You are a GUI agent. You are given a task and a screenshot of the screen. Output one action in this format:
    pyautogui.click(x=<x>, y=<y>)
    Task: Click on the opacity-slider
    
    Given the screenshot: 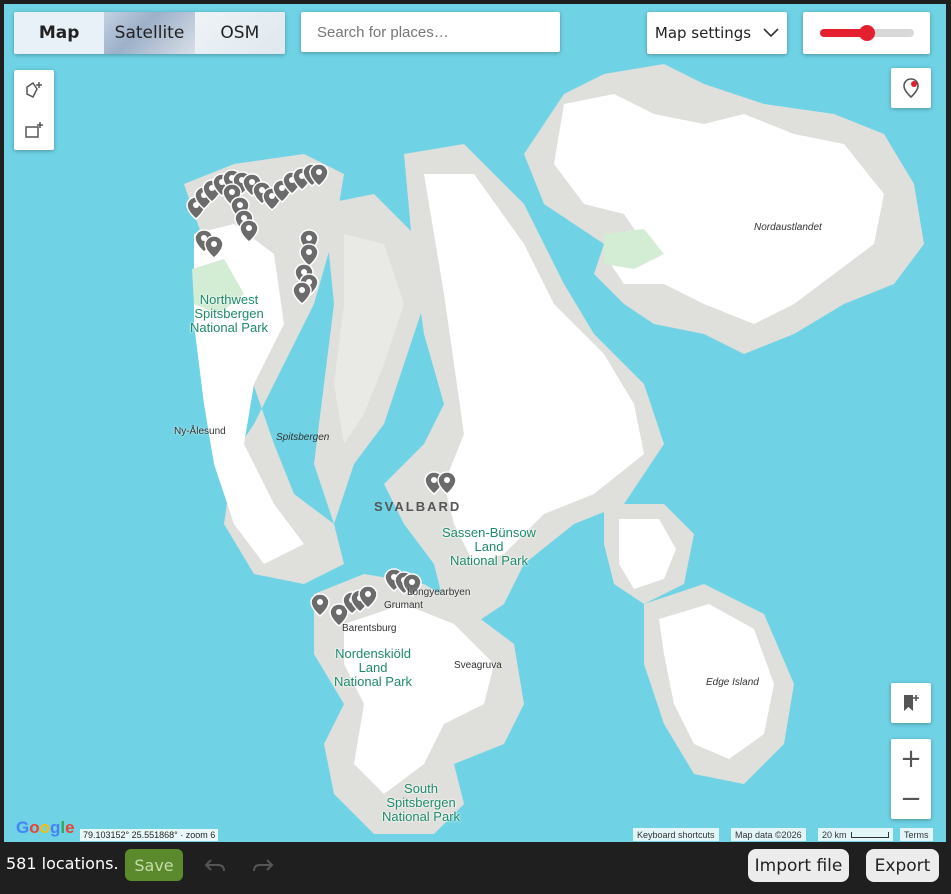 What is the action you would take?
    pyautogui.click(x=866, y=33)
    